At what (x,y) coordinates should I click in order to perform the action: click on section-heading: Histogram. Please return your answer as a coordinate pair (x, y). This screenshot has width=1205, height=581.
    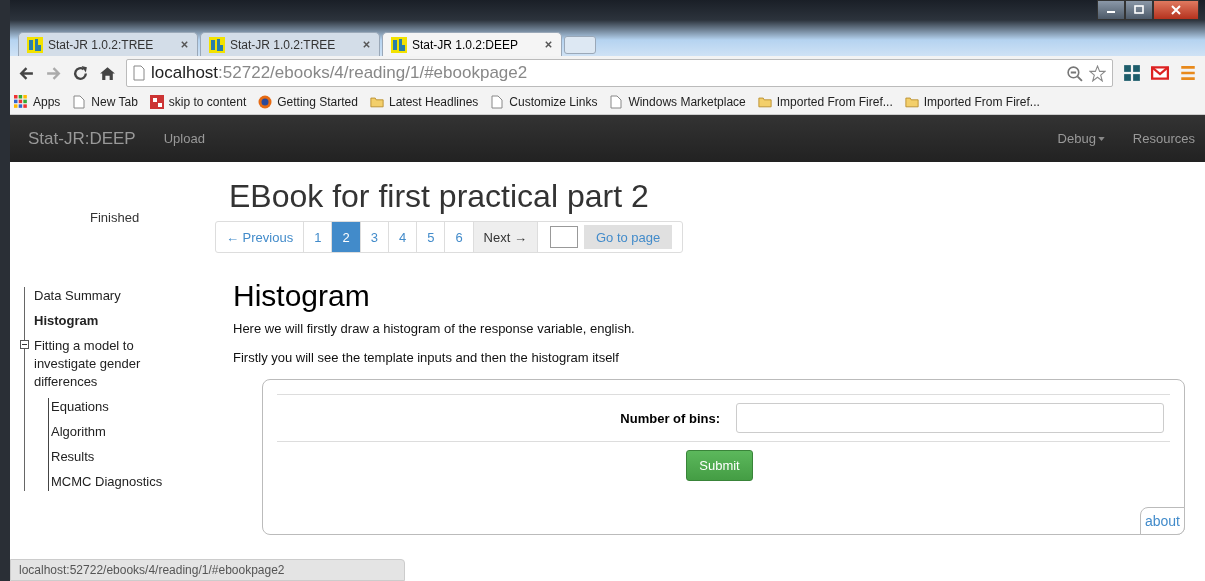
    Looking at the image, I should click on (302, 296).